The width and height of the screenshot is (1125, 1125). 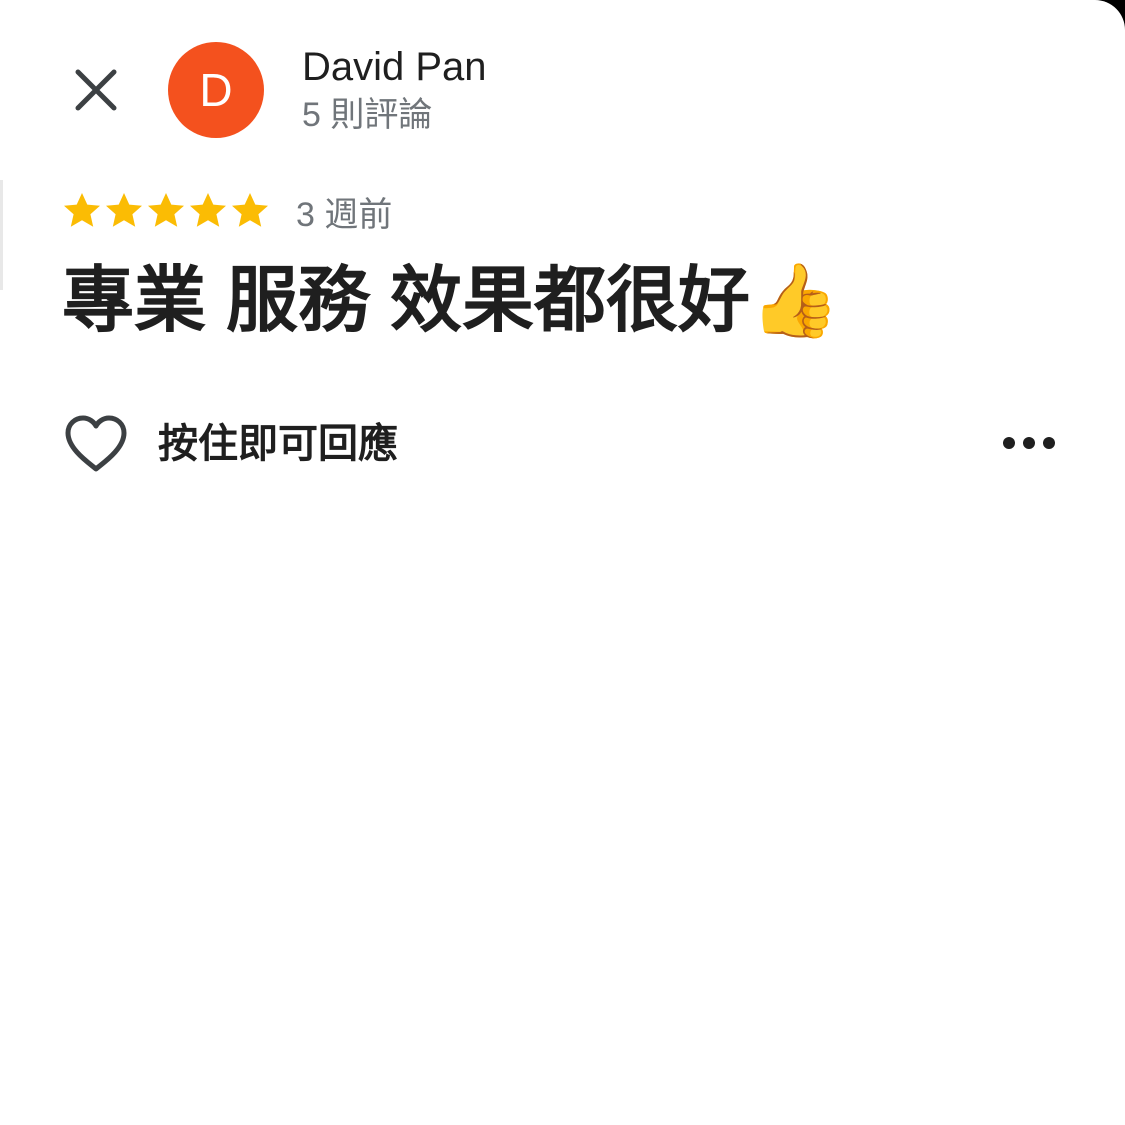 I want to click on rating-row: 3 週前, so click(x=227, y=211).